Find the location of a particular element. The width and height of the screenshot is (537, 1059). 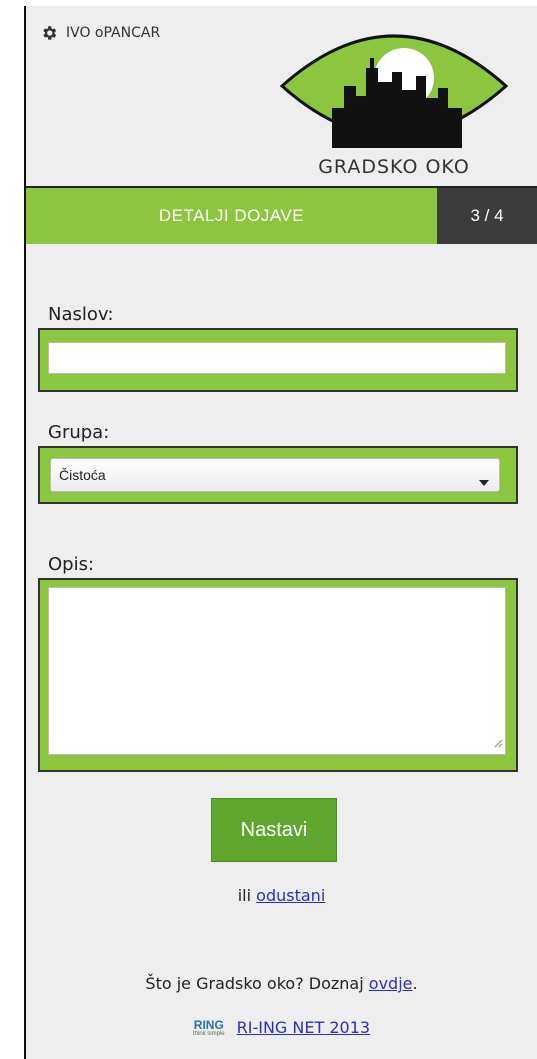

user-name: IVO oPANCAR is located at coordinates (113, 33).